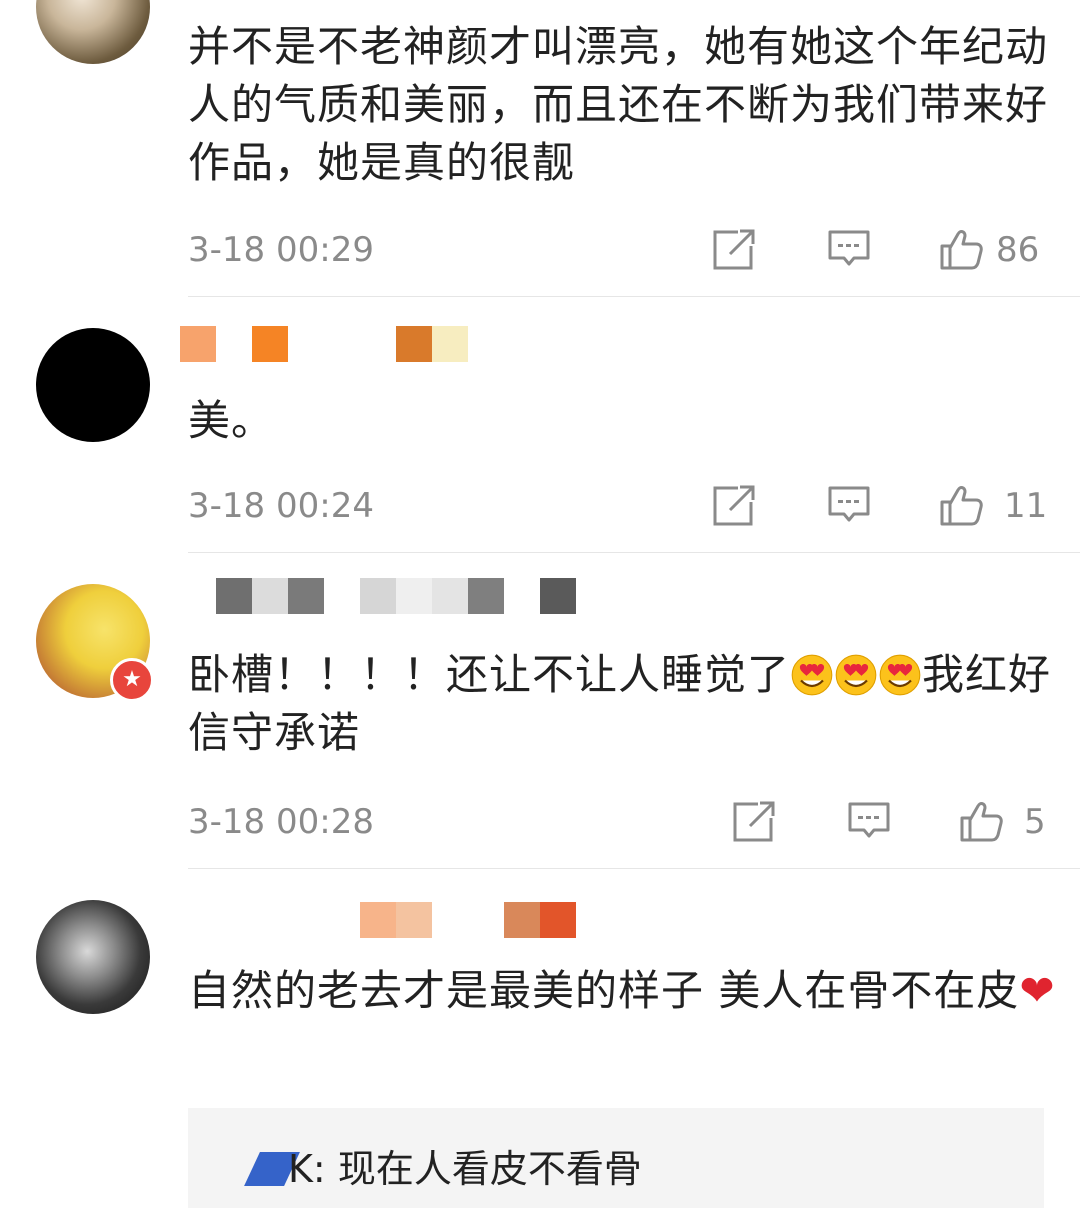  What do you see at coordinates (281, 250) in the screenshot?
I see `comment-time: 3-18 00:29` at bounding box center [281, 250].